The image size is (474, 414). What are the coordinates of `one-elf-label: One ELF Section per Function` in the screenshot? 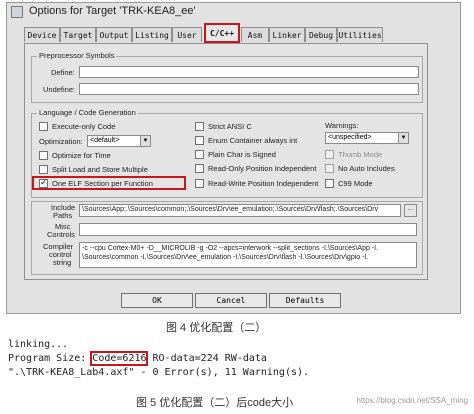 It's located at (102, 183).